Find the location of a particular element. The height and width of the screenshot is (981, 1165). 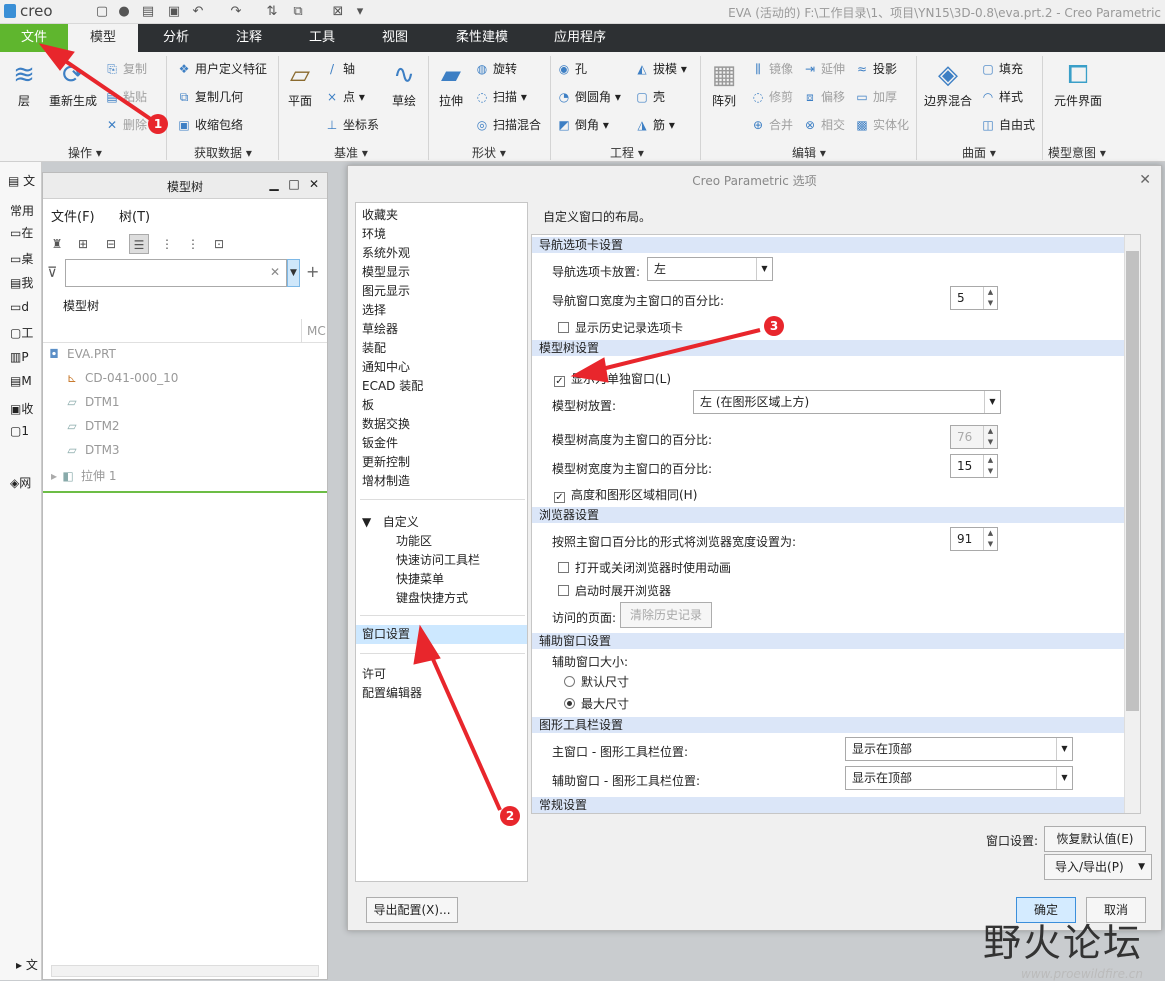

watermark: 野火论坛 www.proewildfire.cn is located at coordinates (1063, 946).